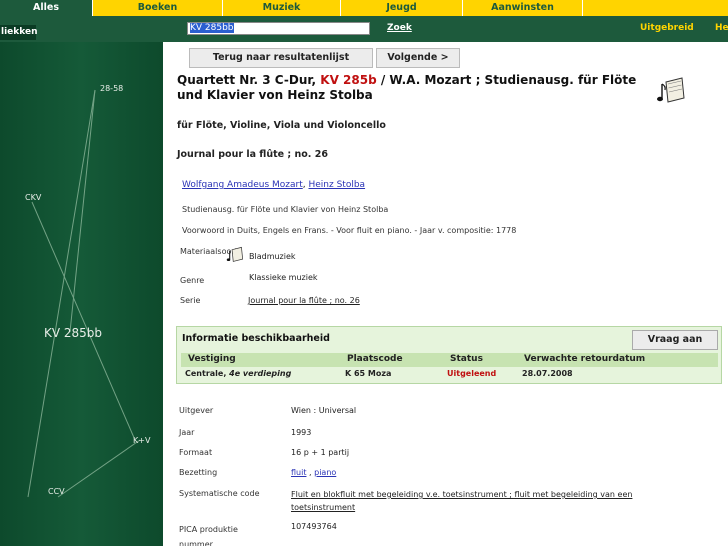  What do you see at coordinates (187, 432) in the screenshot?
I see `jaar-label: Jaar` at bounding box center [187, 432].